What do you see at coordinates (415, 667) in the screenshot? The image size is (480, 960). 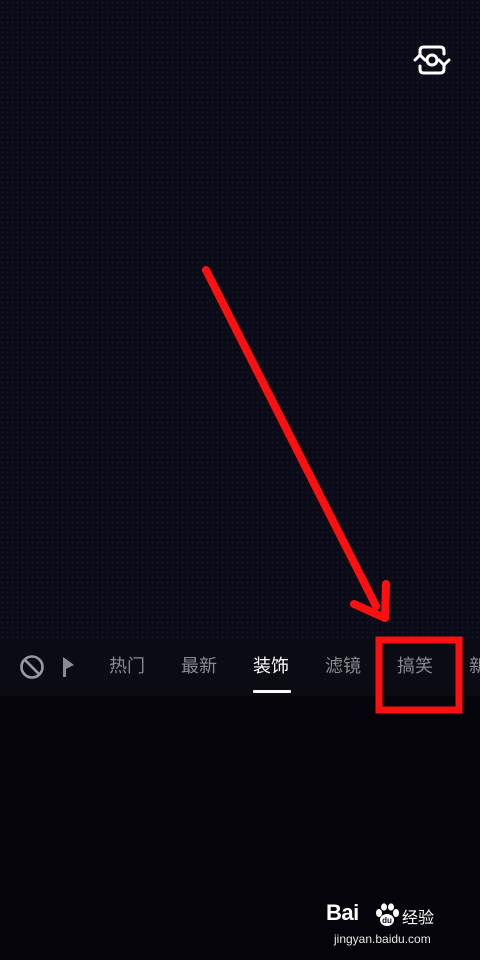 I see `tab-funny: 搞笑` at bounding box center [415, 667].